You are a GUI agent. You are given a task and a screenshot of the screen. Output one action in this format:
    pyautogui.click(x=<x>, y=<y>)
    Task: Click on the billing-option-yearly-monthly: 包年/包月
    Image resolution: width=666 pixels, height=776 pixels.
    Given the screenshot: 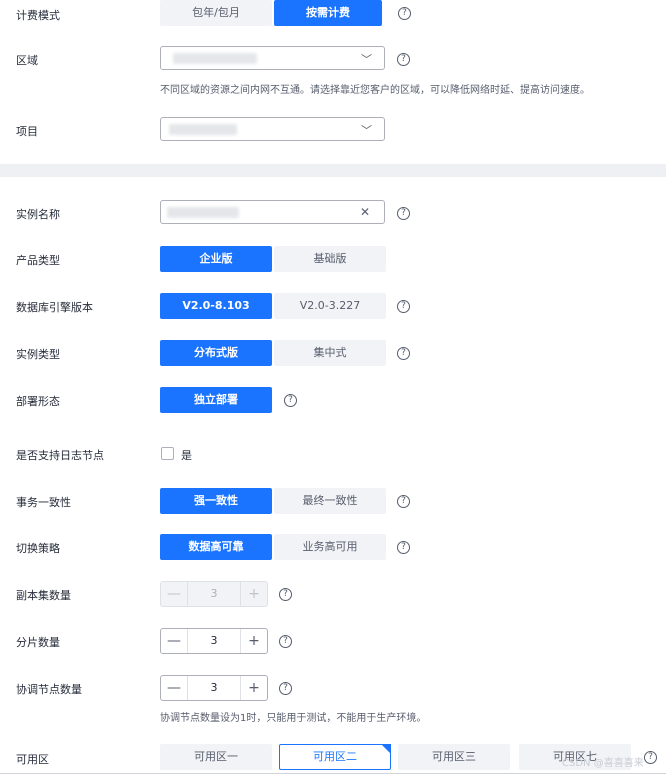 What is the action you would take?
    pyautogui.click(x=216, y=13)
    